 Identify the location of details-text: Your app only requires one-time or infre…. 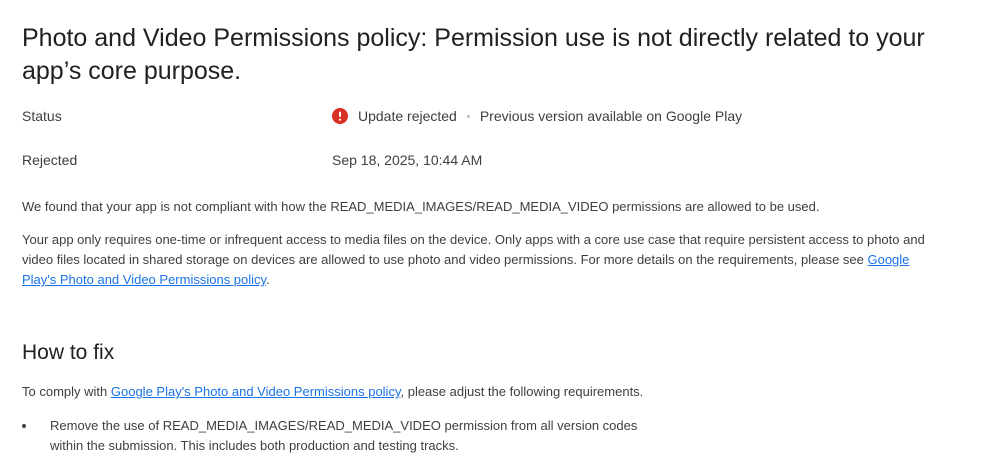
(473, 249).